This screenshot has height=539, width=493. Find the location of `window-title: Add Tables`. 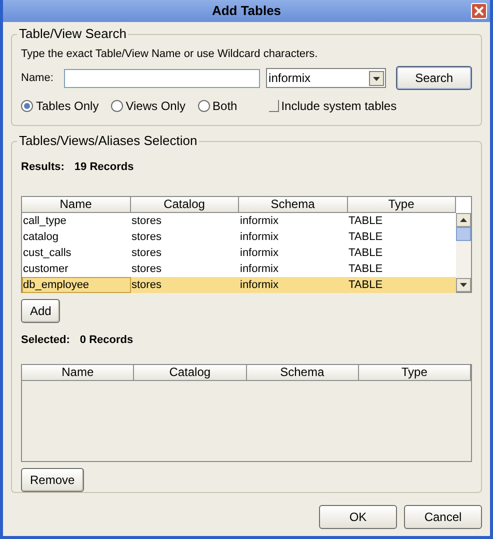

window-title: Add Tables is located at coordinates (247, 11).